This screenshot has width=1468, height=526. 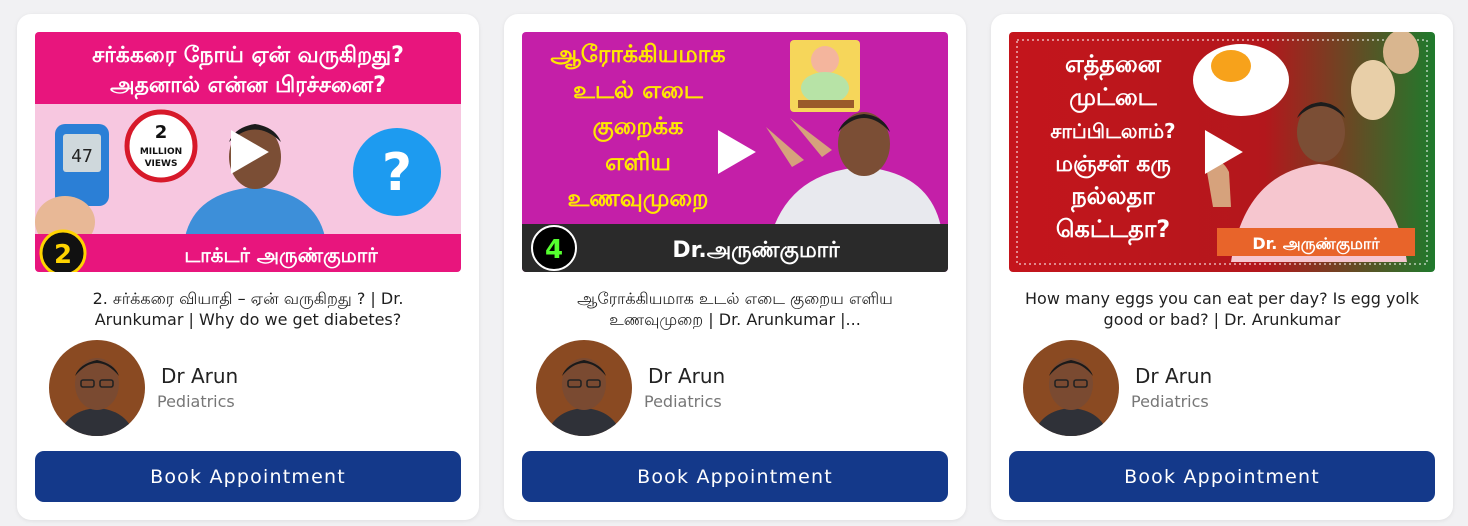 What do you see at coordinates (1316, 244) in the screenshot?
I see `thumb-footer-text: Dr. அருண்குமார்` at bounding box center [1316, 244].